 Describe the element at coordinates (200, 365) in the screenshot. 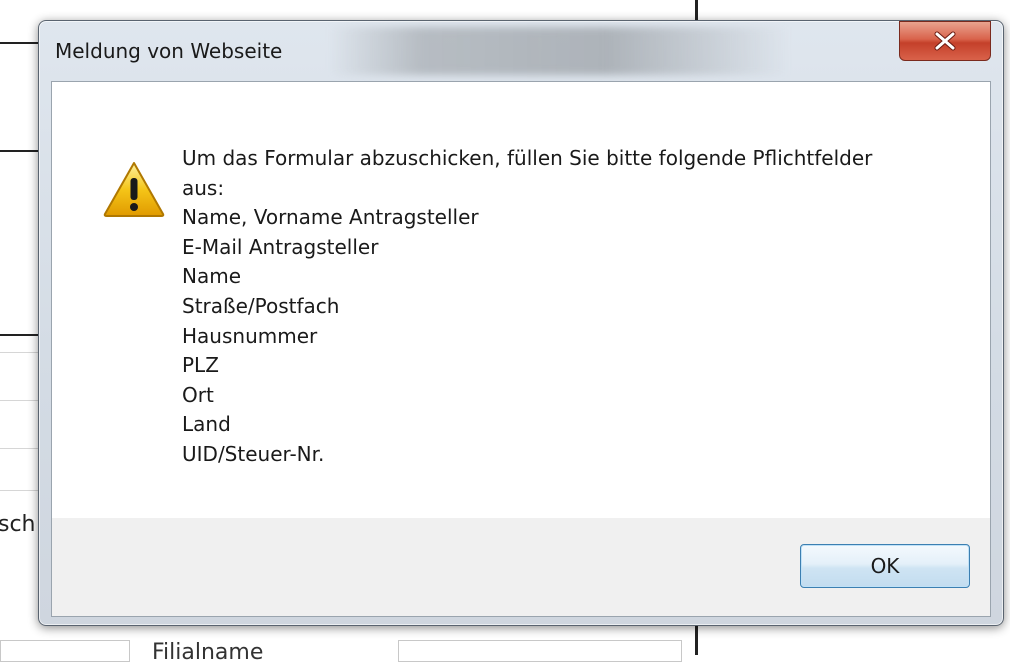

I see `message-line: PLZ` at that location.